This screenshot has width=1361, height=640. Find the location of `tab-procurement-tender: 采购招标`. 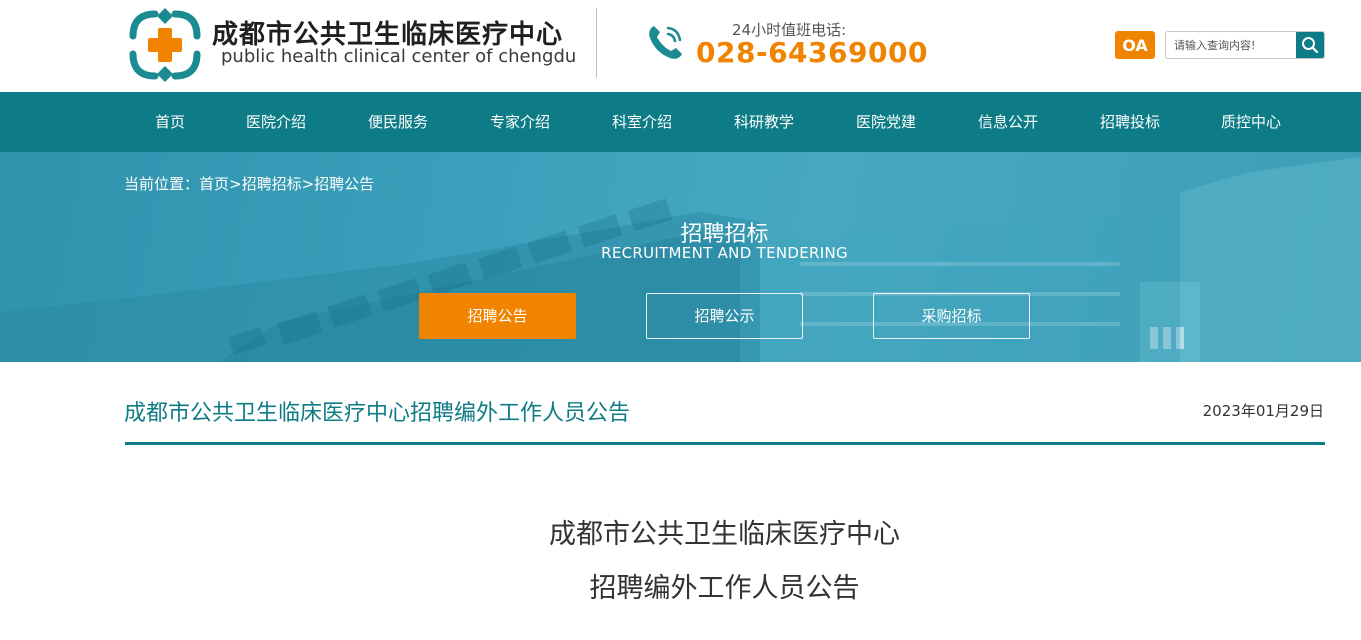

tab-procurement-tender: 采购招标 is located at coordinates (951, 316).